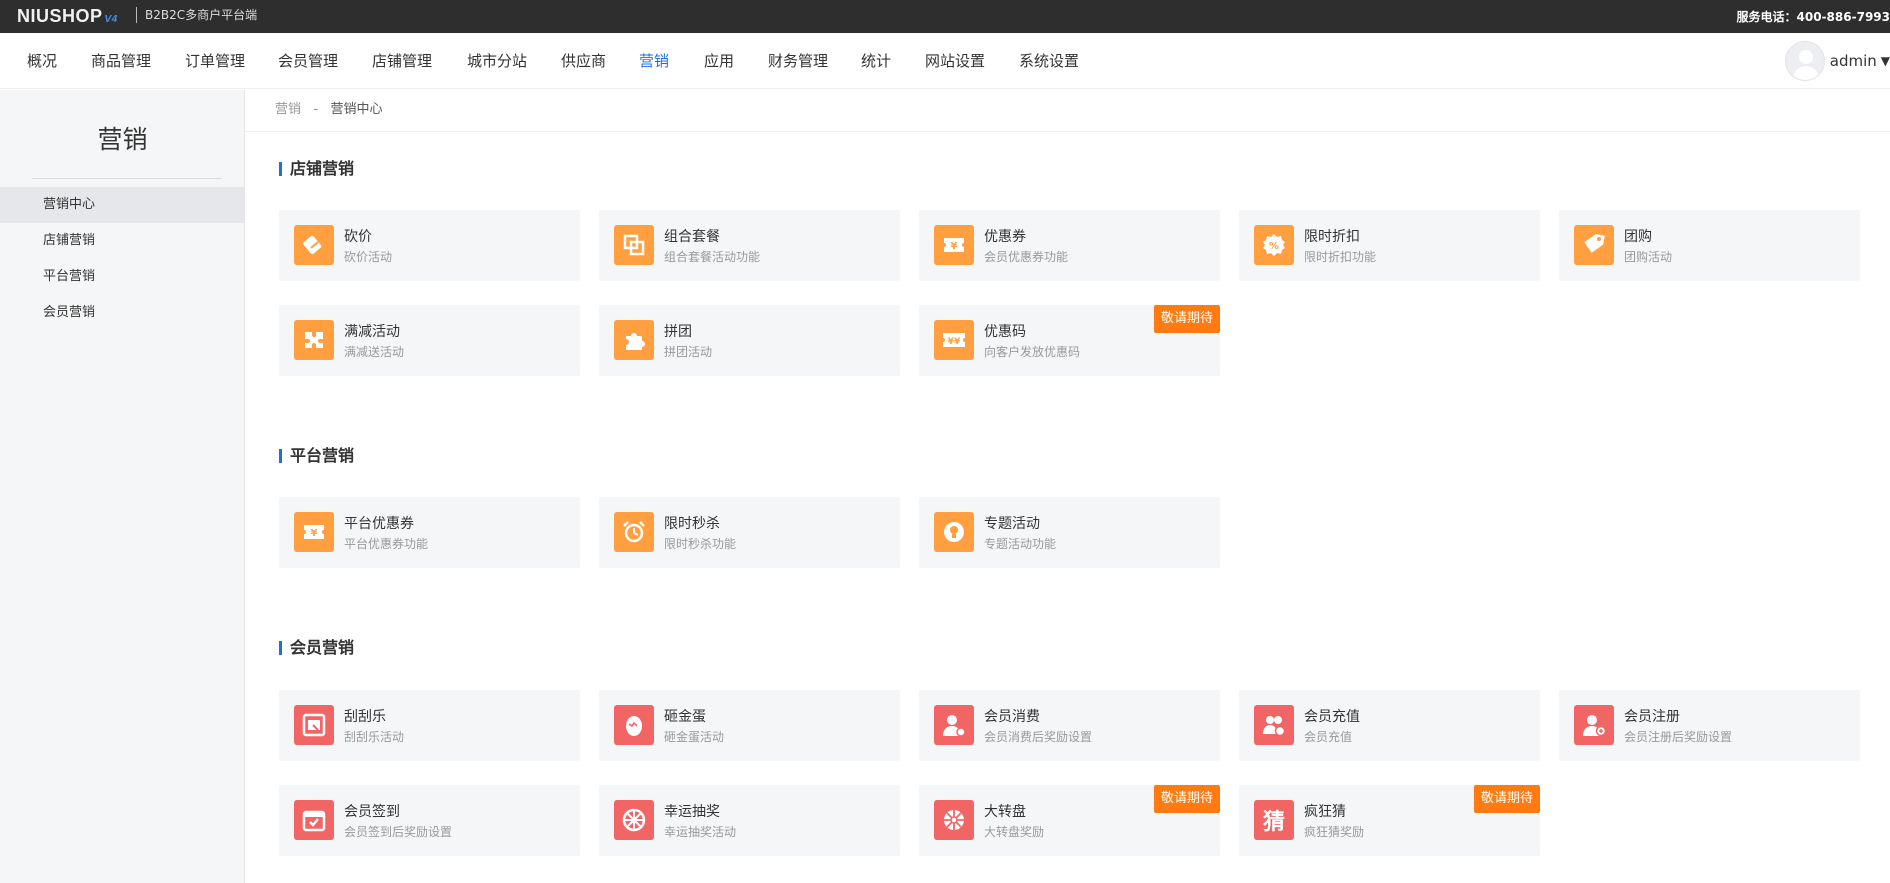 The height and width of the screenshot is (883, 1890). I want to click on card-title: 会员消费, so click(1012, 717).